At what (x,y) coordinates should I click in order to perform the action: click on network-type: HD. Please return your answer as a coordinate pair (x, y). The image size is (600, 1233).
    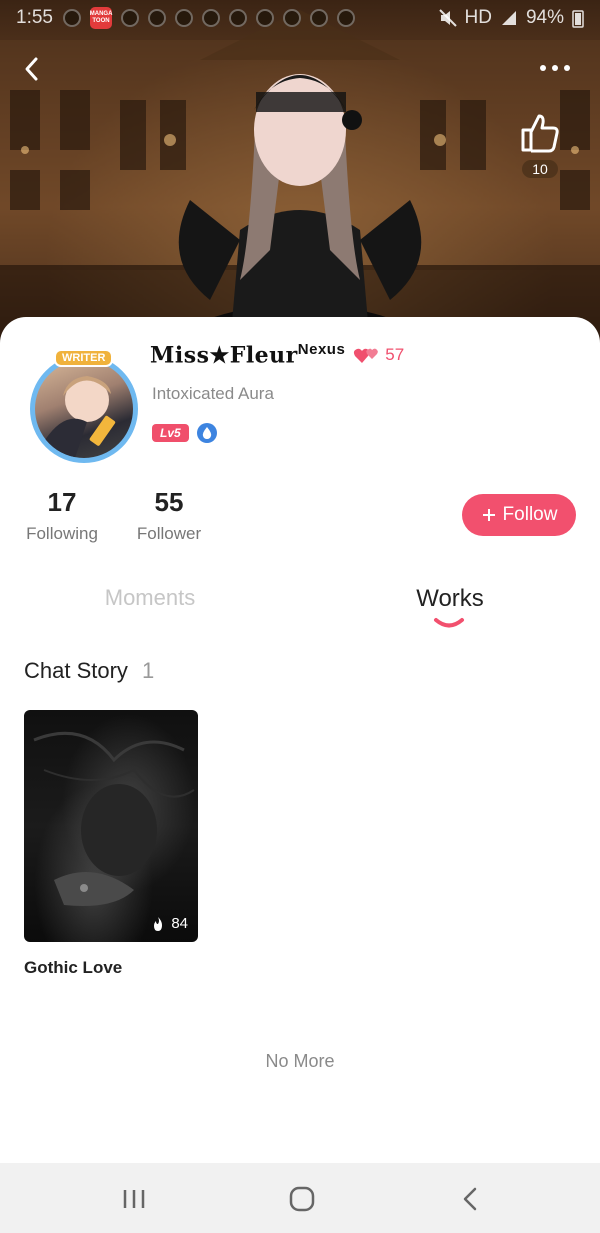
    Looking at the image, I should click on (478, 17).